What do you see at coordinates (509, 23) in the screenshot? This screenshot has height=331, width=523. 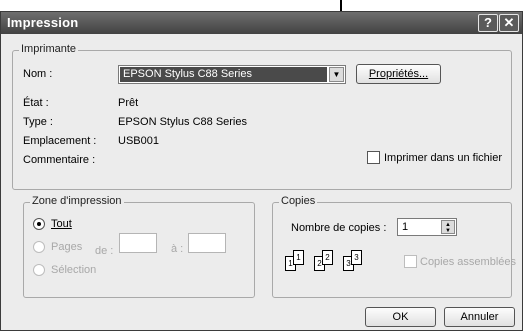 I see `close-button: ✕` at bounding box center [509, 23].